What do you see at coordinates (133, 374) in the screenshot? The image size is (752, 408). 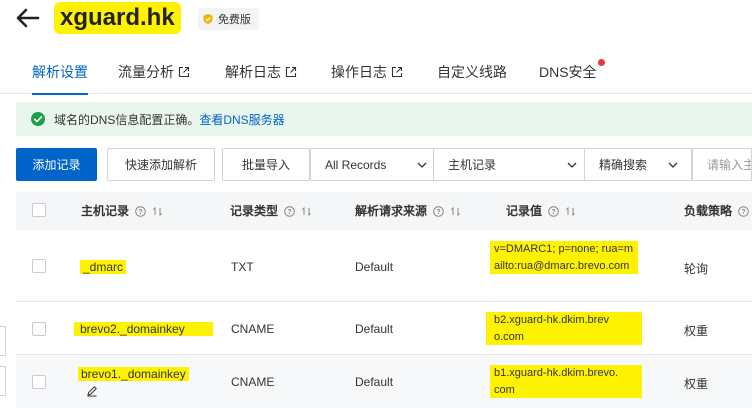 I see `host-record: brevo1._domainkey` at bounding box center [133, 374].